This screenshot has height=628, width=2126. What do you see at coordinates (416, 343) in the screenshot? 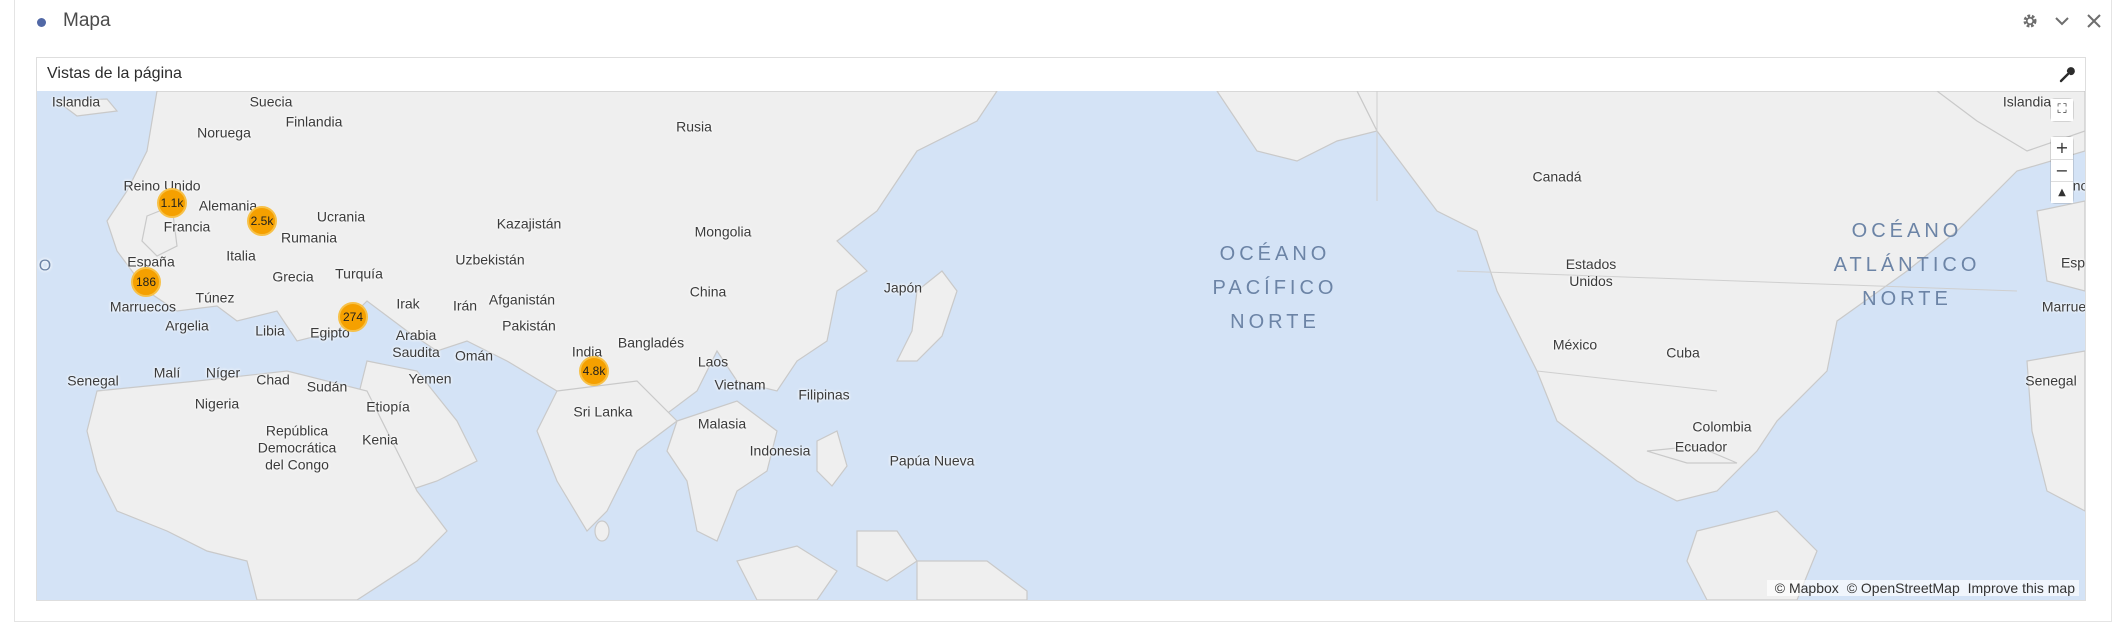
I see `map-label-arabia: Arabia Saudita` at bounding box center [416, 343].